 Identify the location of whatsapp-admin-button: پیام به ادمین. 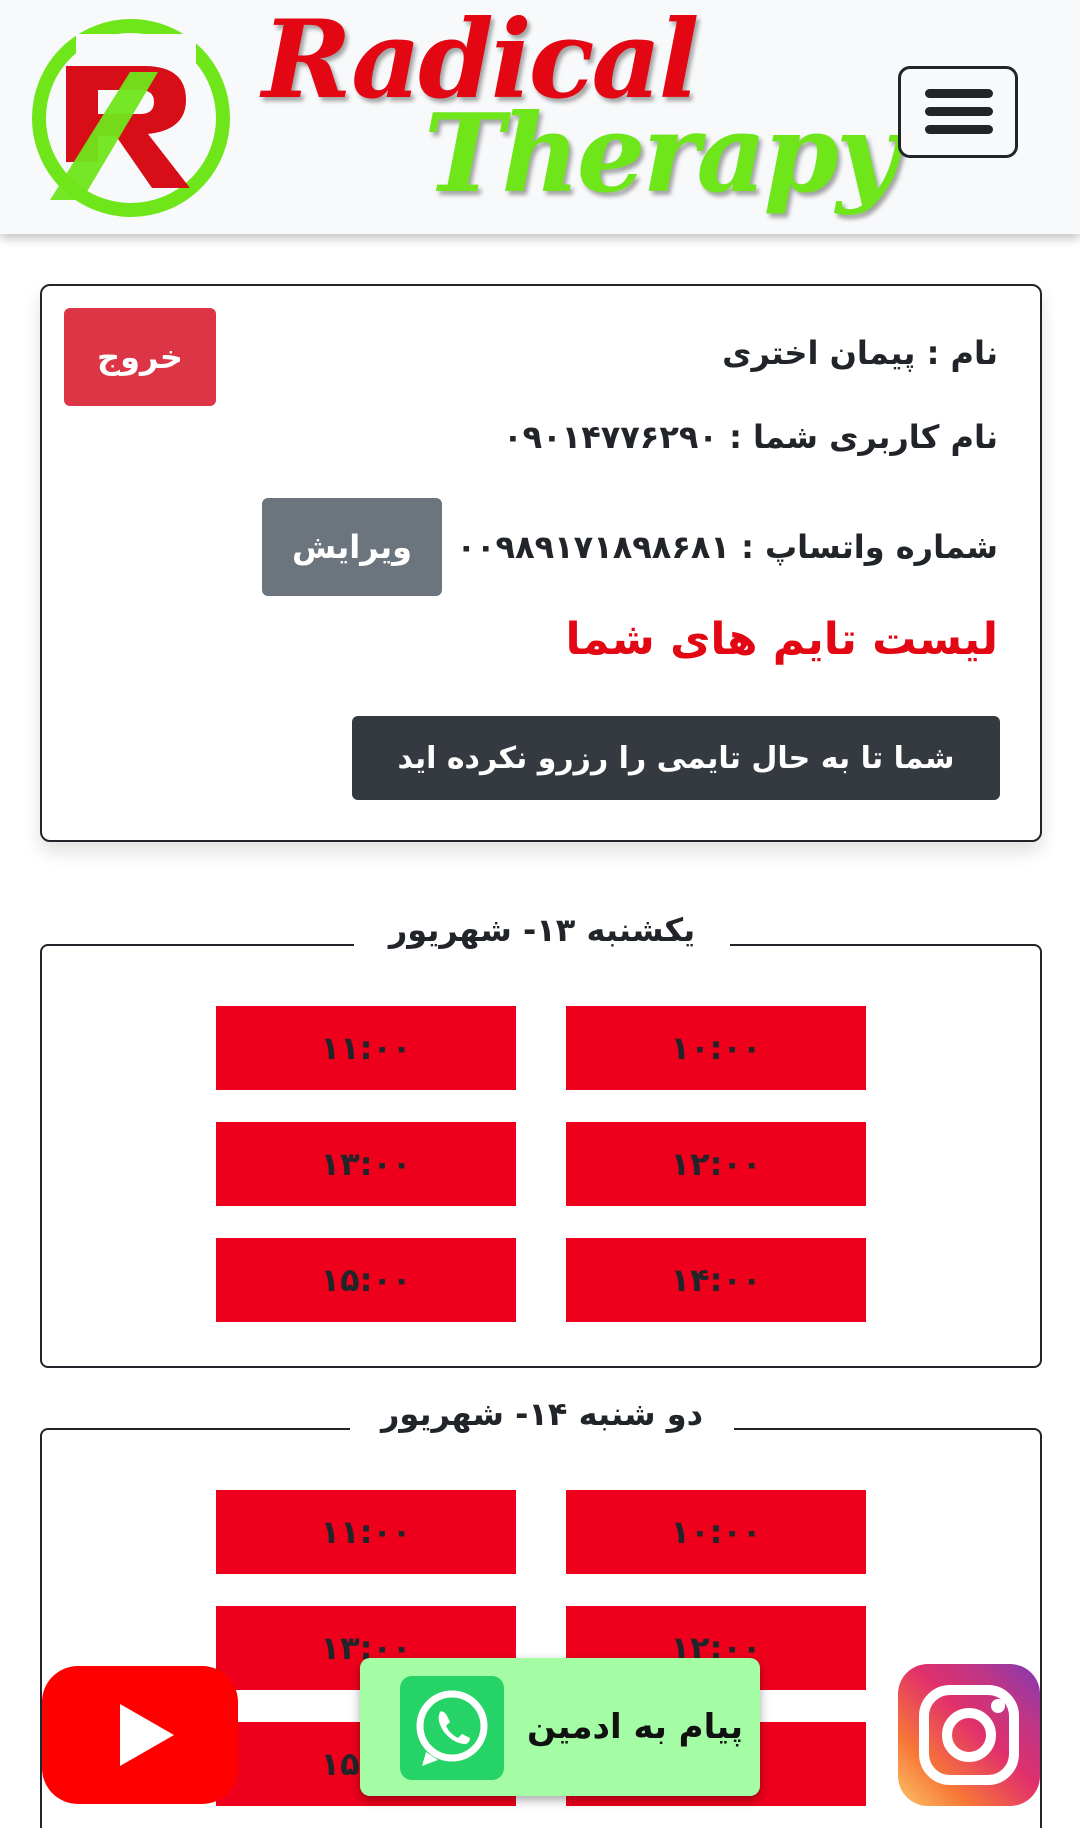
(560, 1727).